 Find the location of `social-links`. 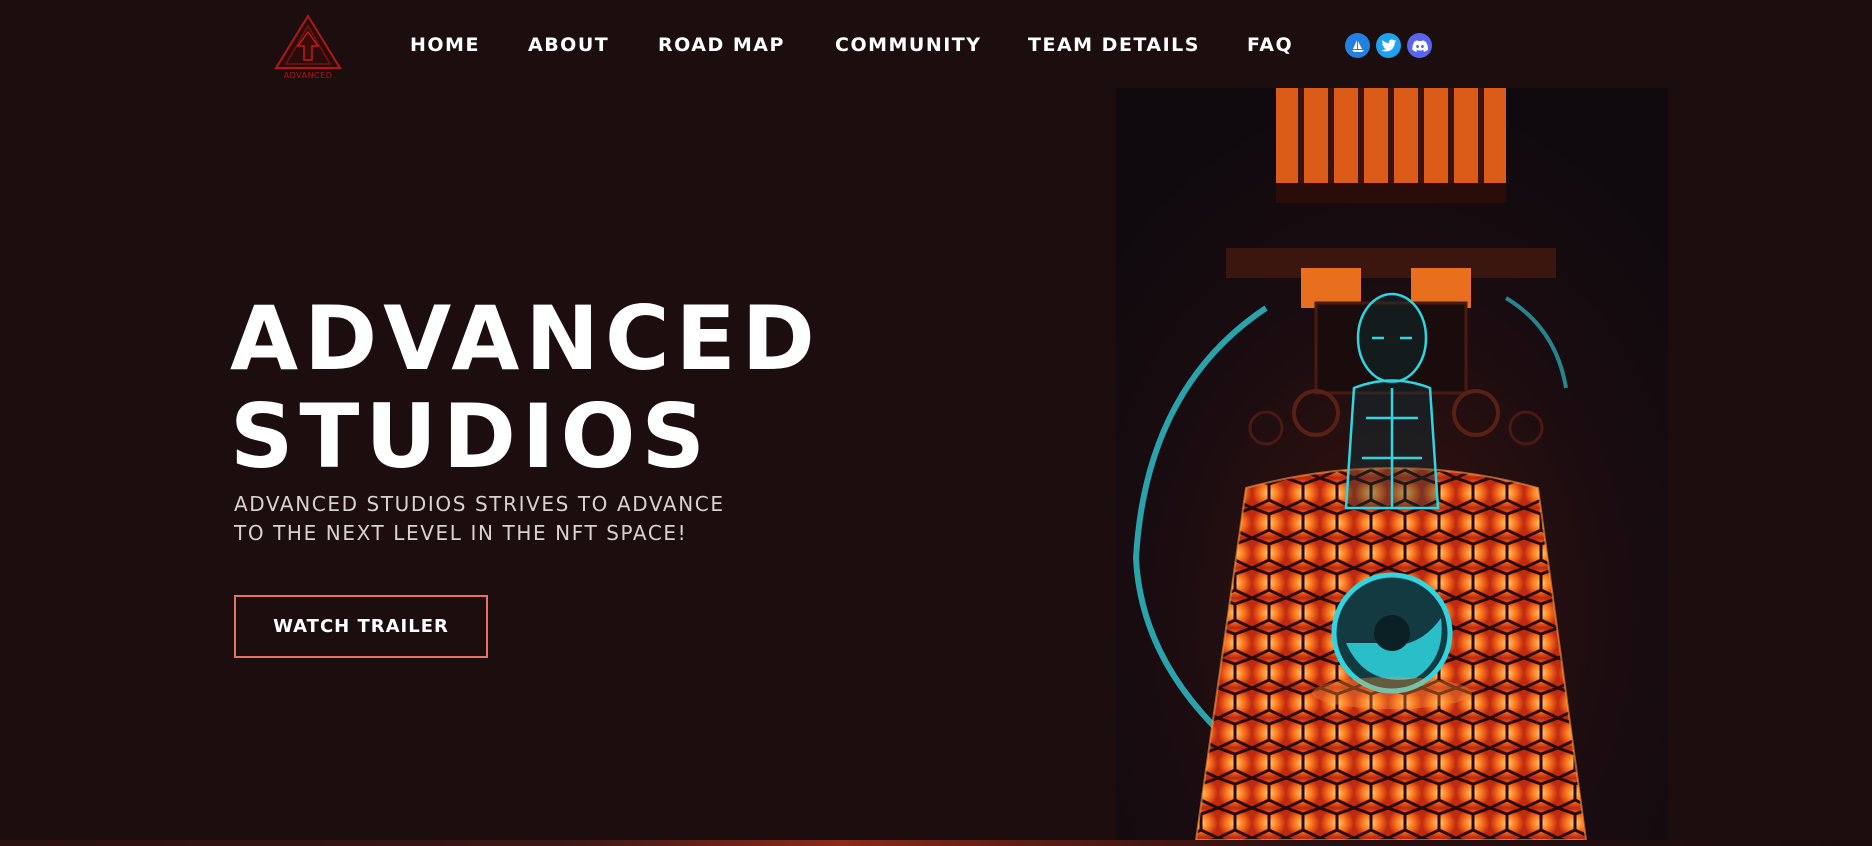

social-links is located at coordinates (1388, 45).